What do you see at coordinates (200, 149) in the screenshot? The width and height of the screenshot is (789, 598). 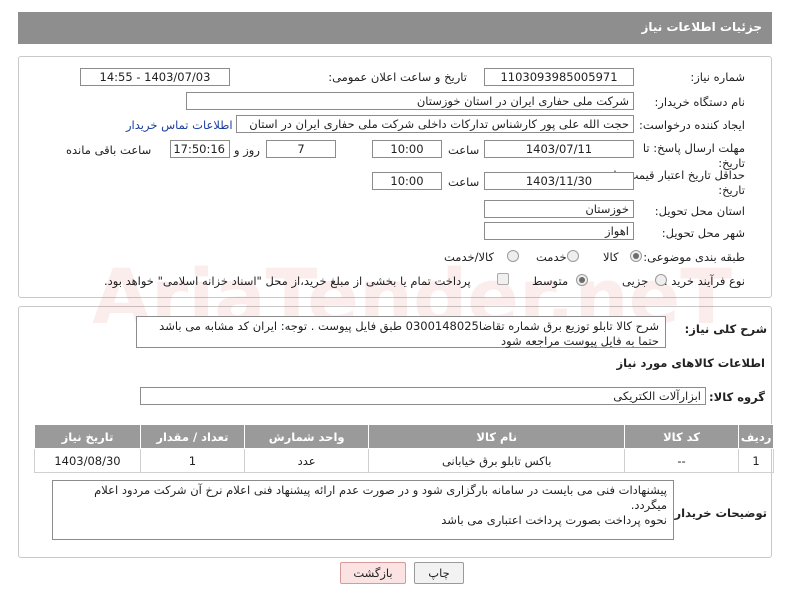 I see `remaining-time-field: 17:50:16` at bounding box center [200, 149].